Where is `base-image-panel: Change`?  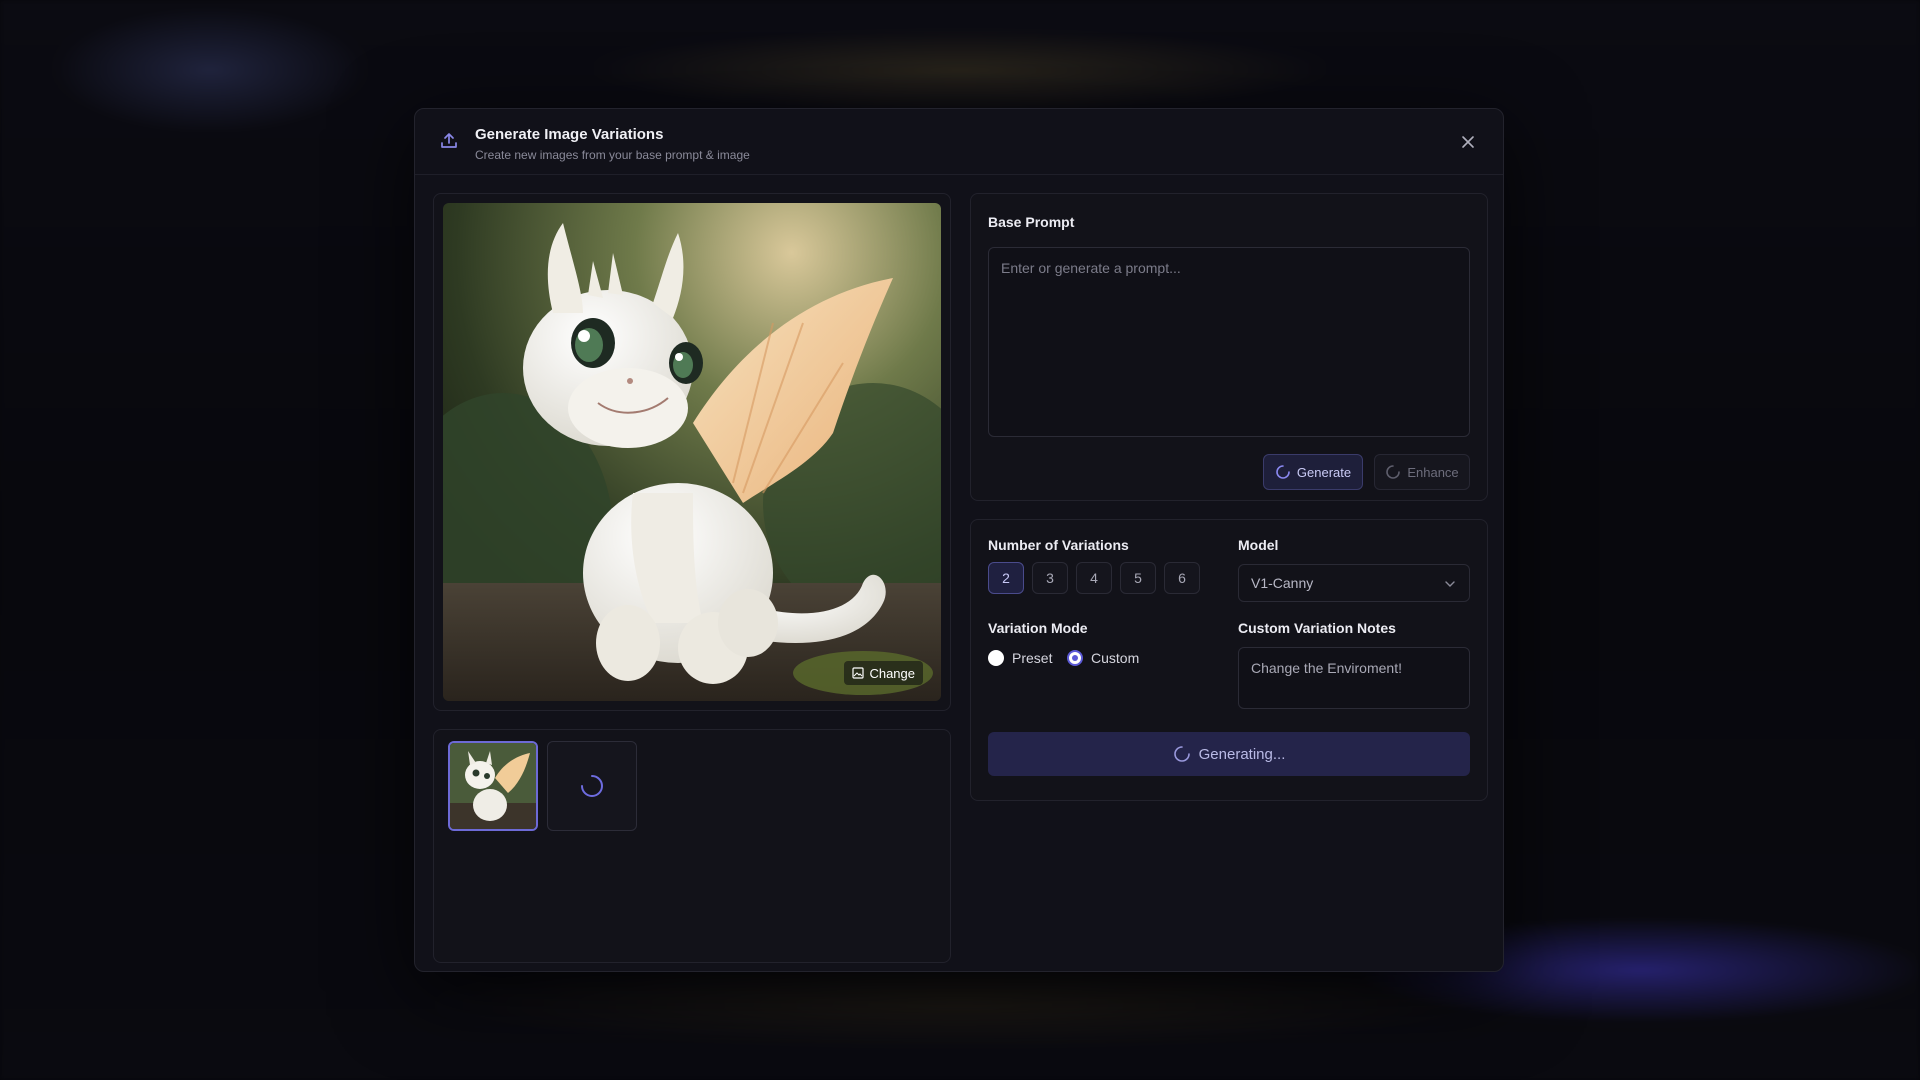
base-image-panel: Change is located at coordinates (692, 452).